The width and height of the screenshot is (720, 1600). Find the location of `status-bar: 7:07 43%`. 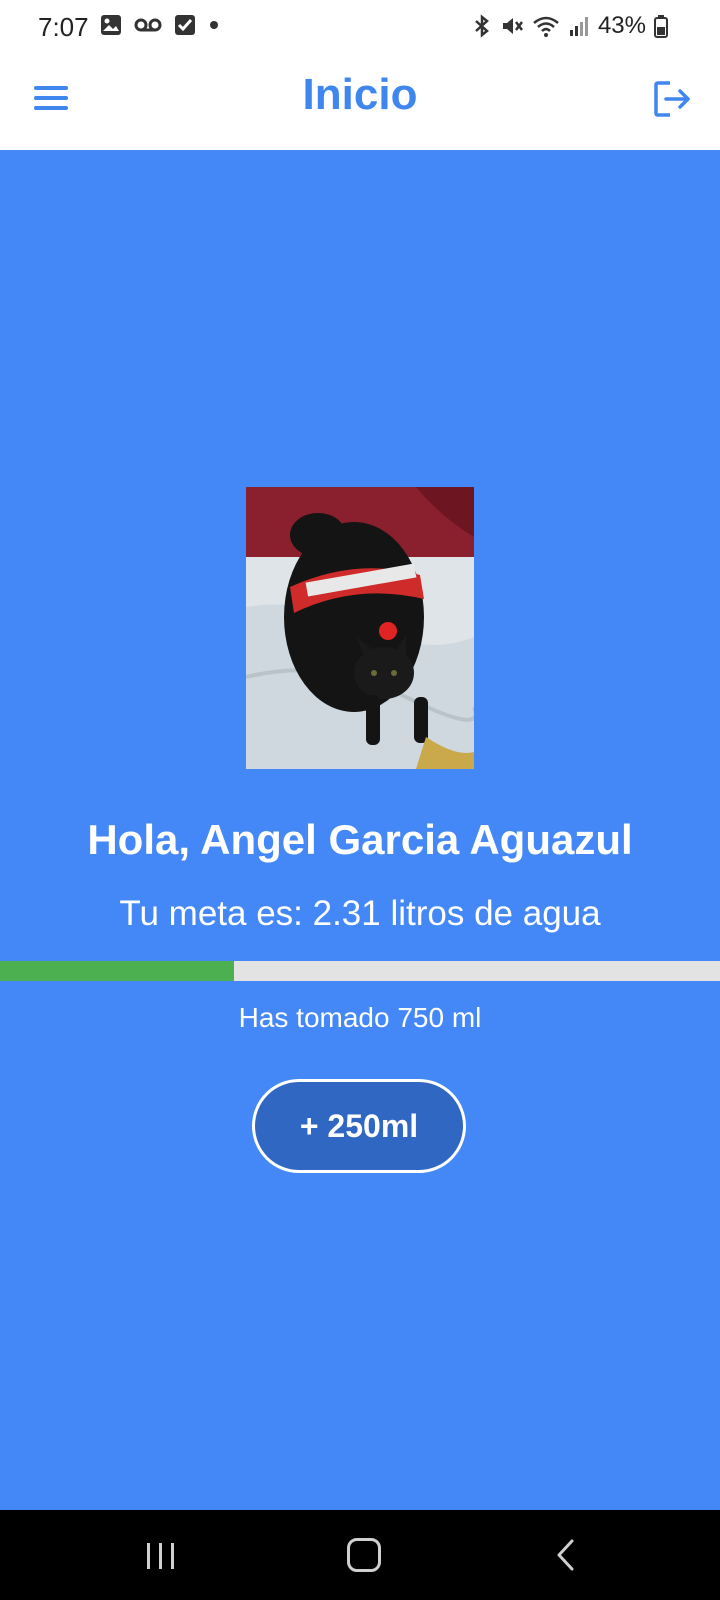

status-bar: 7:07 43% is located at coordinates (360, 26).